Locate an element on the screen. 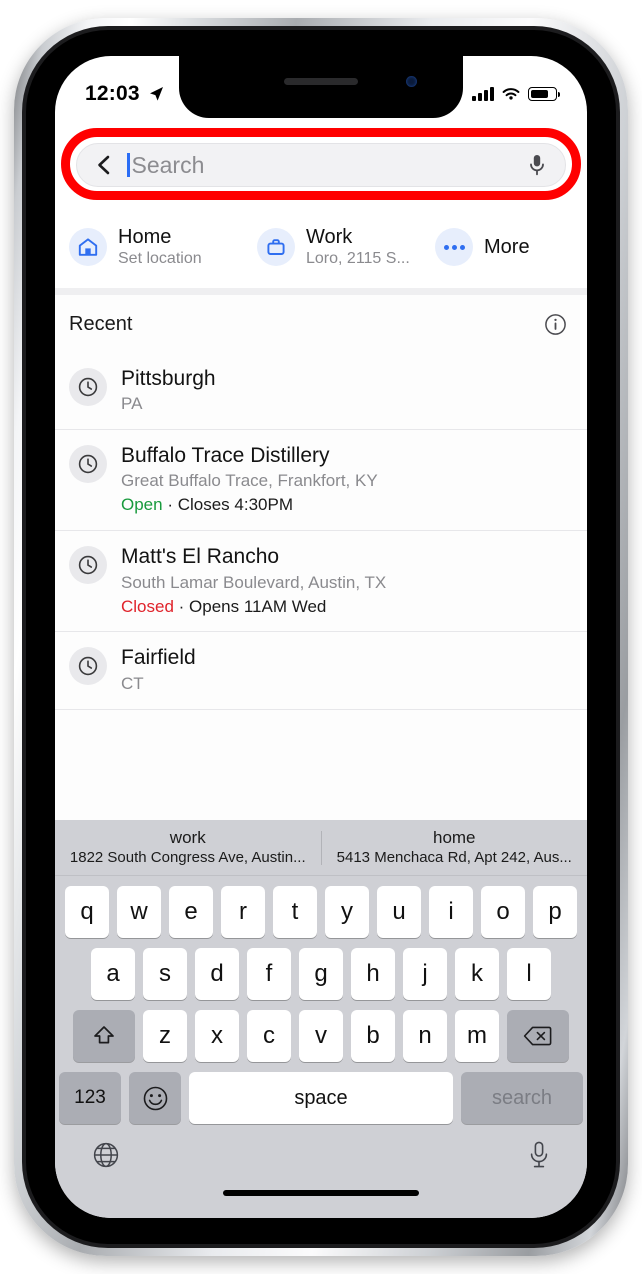 This screenshot has width=642, height=1274. keyboard-row-3: z x c v b n m is located at coordinates (321, 1036).